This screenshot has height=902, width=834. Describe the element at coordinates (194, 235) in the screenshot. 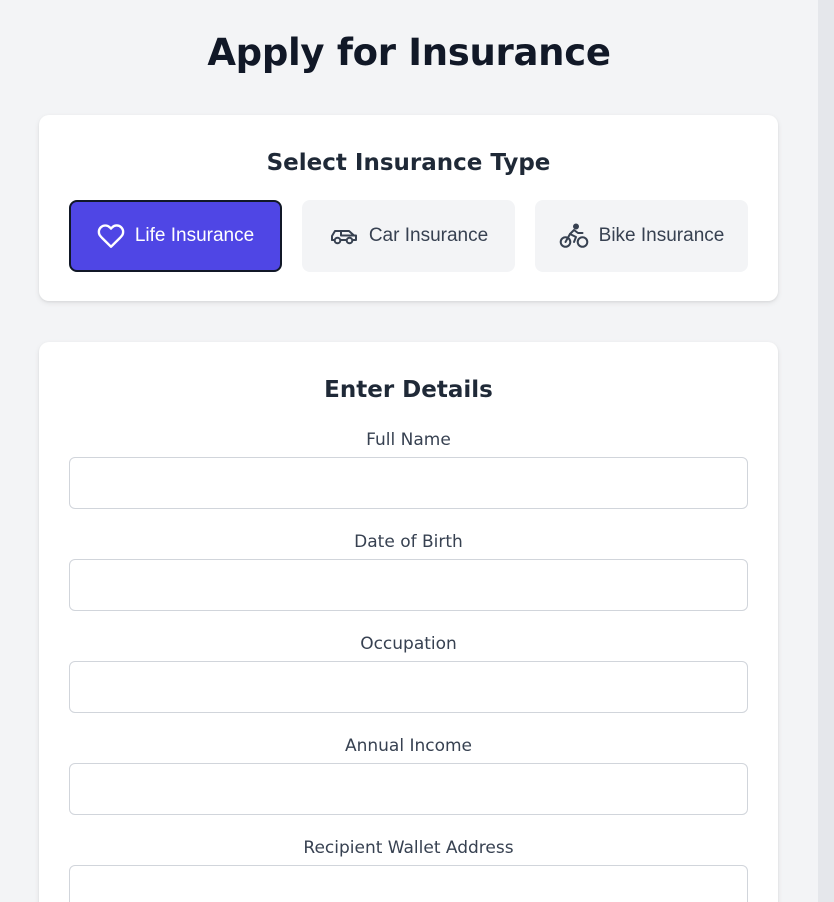

I see `life-insurance-label: Life Insurance` at that location.